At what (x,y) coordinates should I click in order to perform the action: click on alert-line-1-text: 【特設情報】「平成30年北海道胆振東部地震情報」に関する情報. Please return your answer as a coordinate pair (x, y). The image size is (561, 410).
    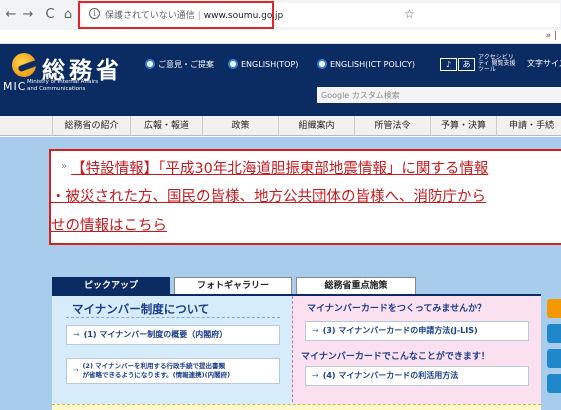
    Looking at the image, I should click on (280, 169).